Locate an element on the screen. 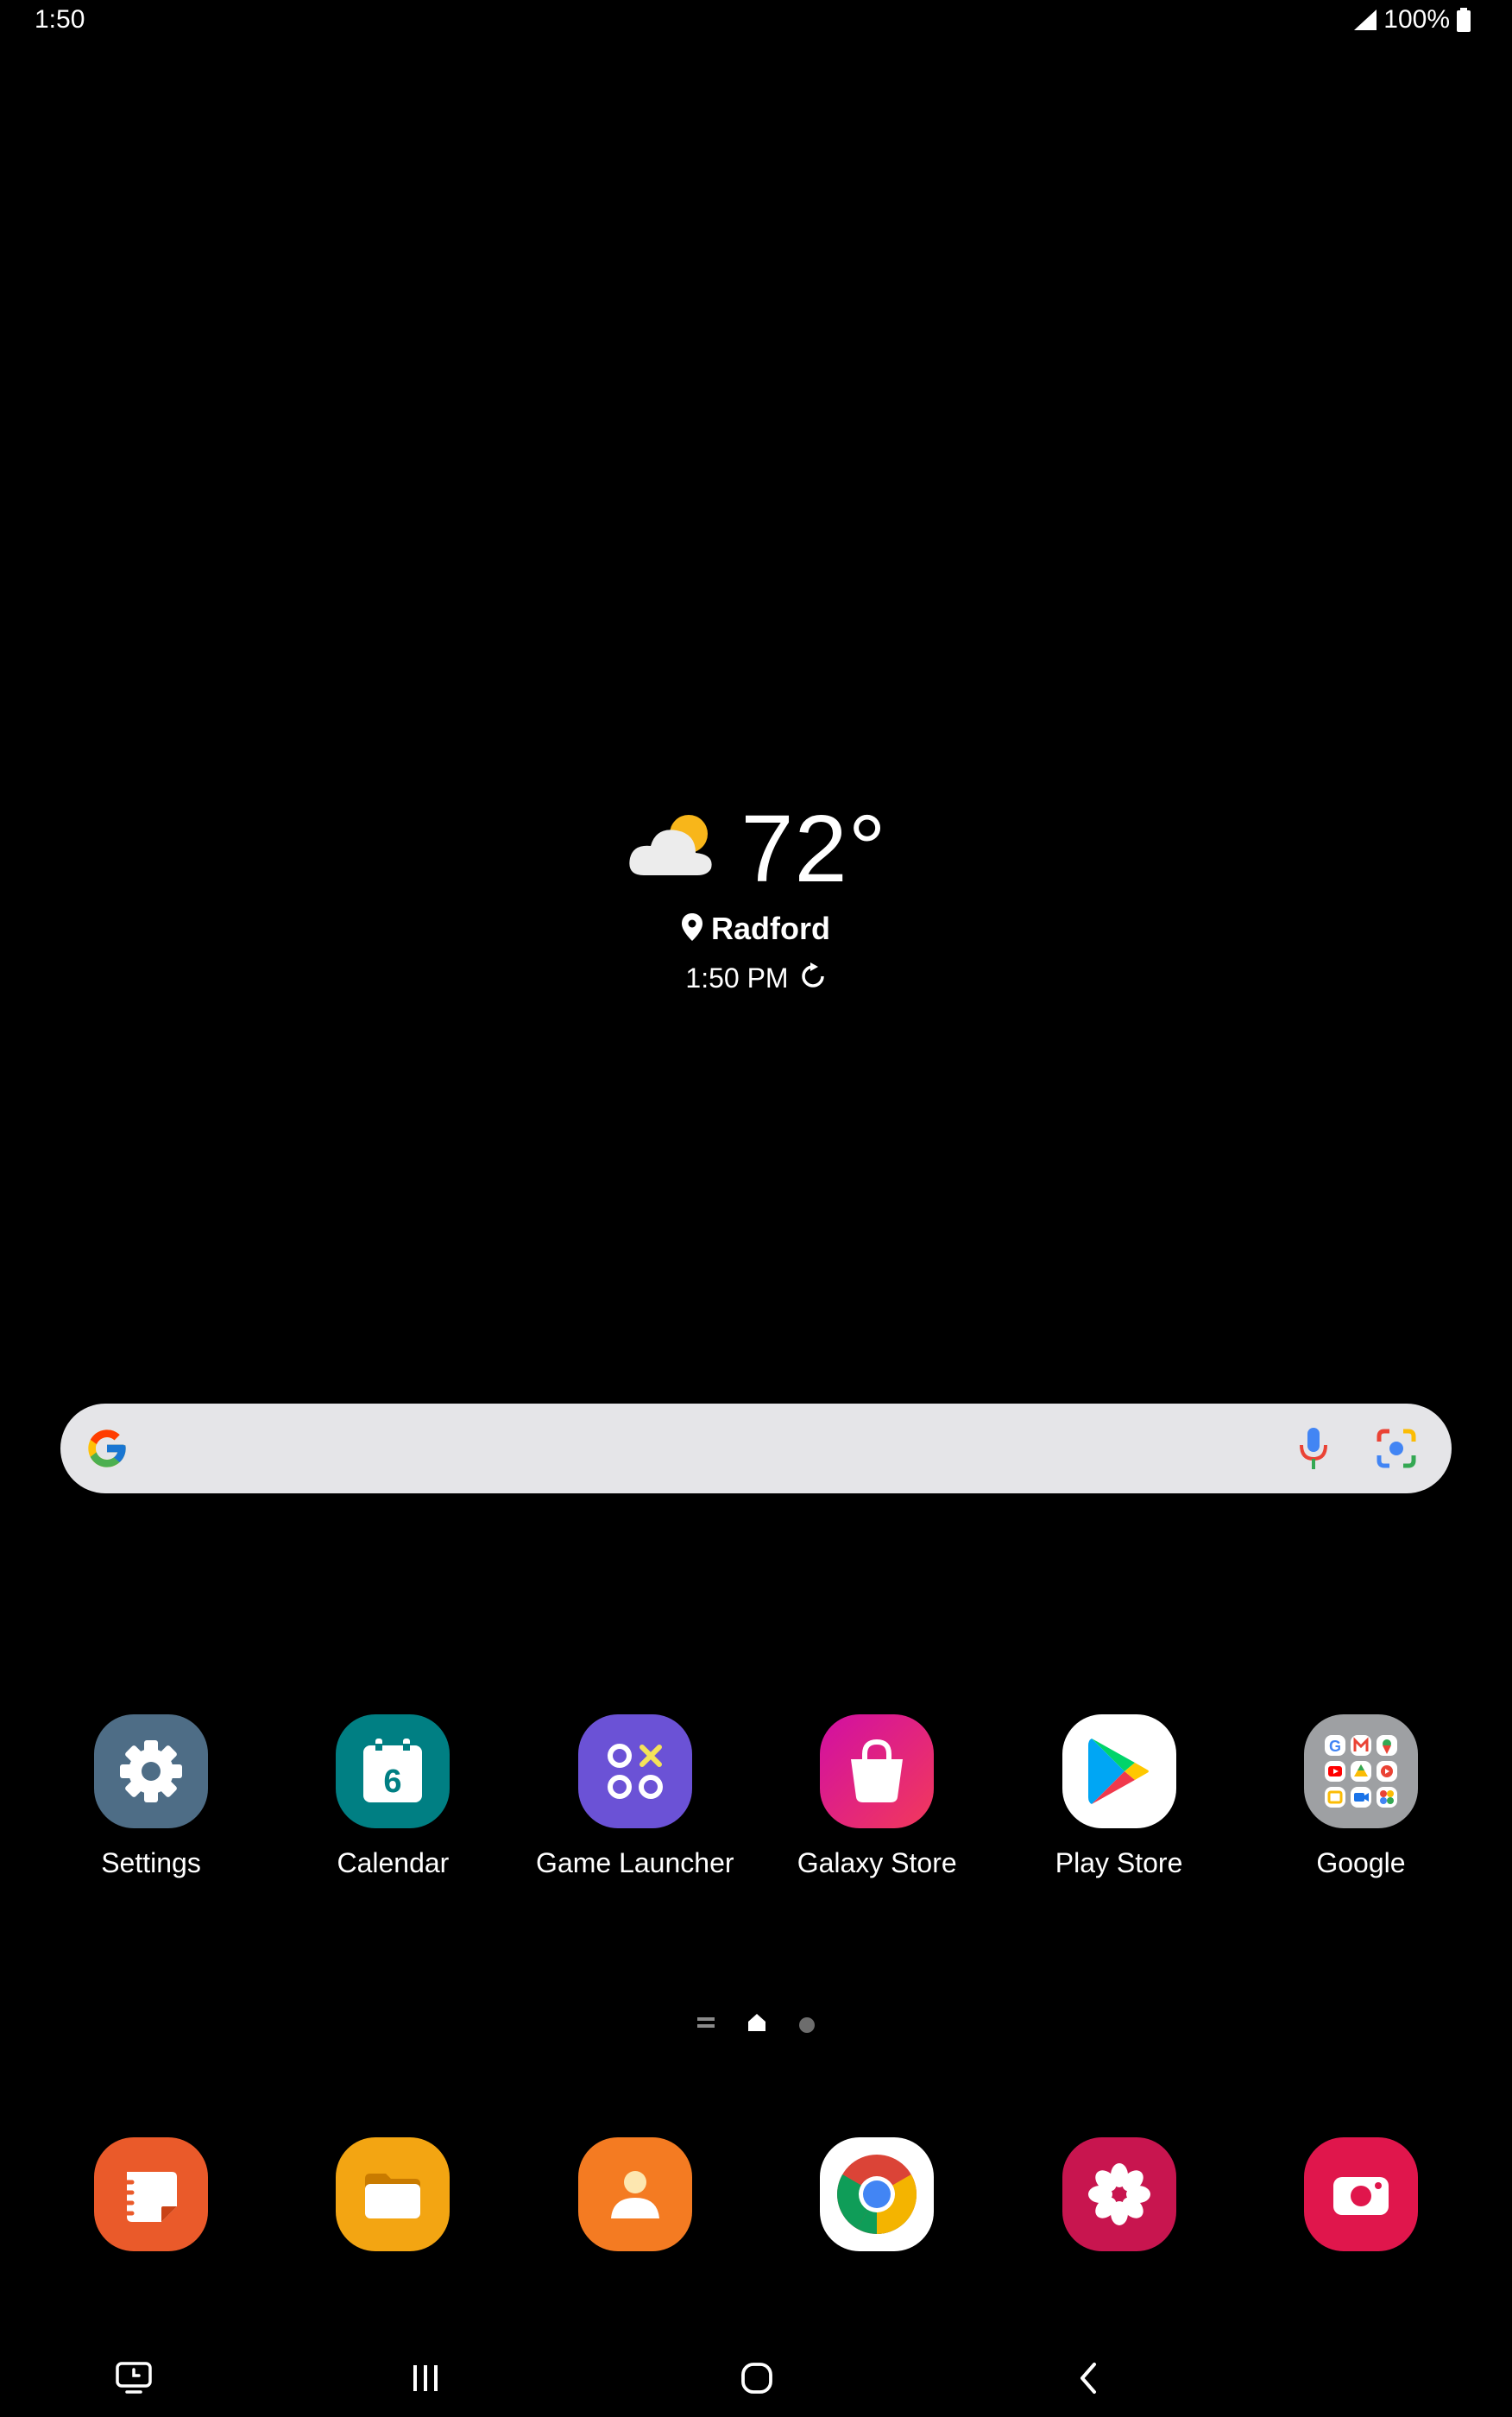 Image resolution: width=1512 pixels, height=2417 pixels. weather-location: Radford is located at coordinates (770, 928).